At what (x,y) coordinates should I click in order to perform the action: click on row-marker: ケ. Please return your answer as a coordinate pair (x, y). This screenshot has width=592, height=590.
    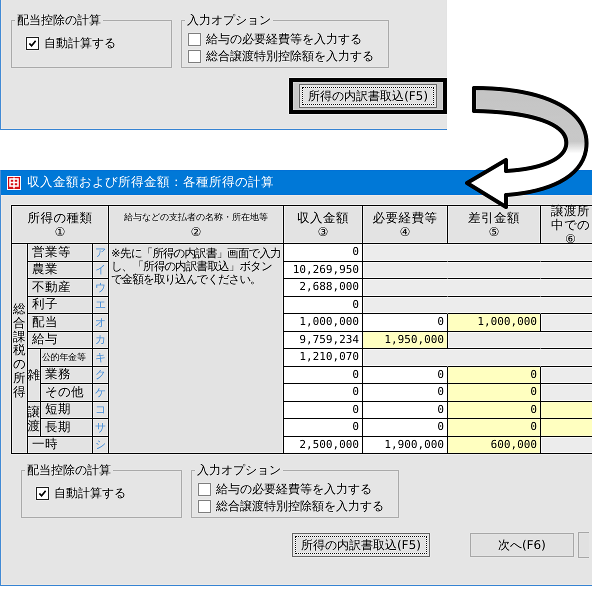
    Looking at the image, I should click on (101, 393).